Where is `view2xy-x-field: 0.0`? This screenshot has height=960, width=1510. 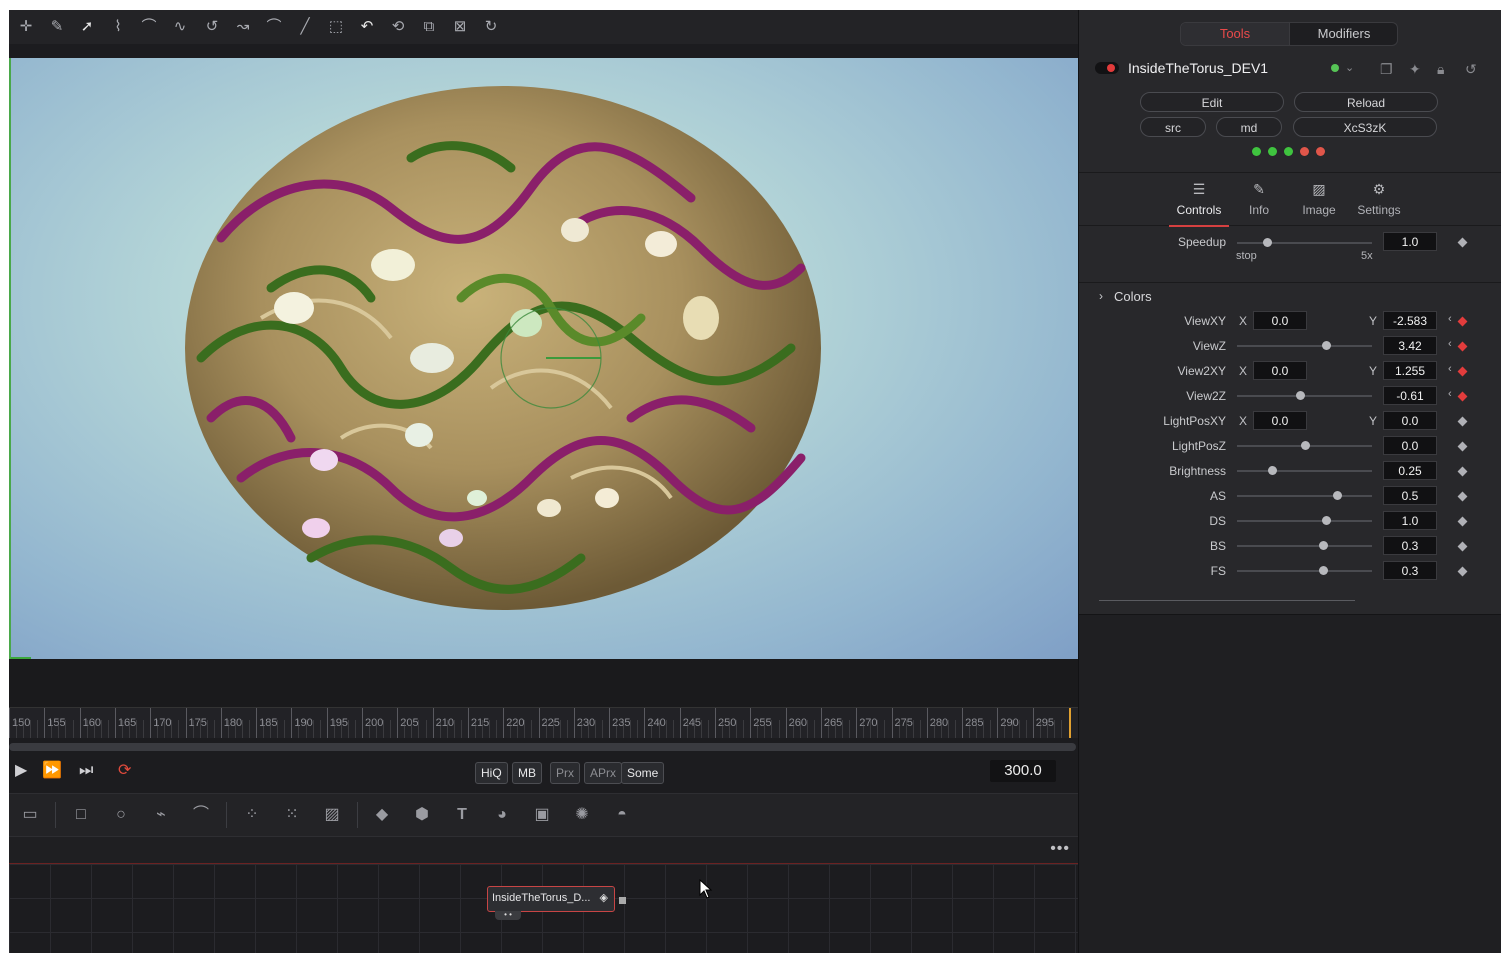 view2xy-x-field: 0.0 is located at coordinates (1280, 370).